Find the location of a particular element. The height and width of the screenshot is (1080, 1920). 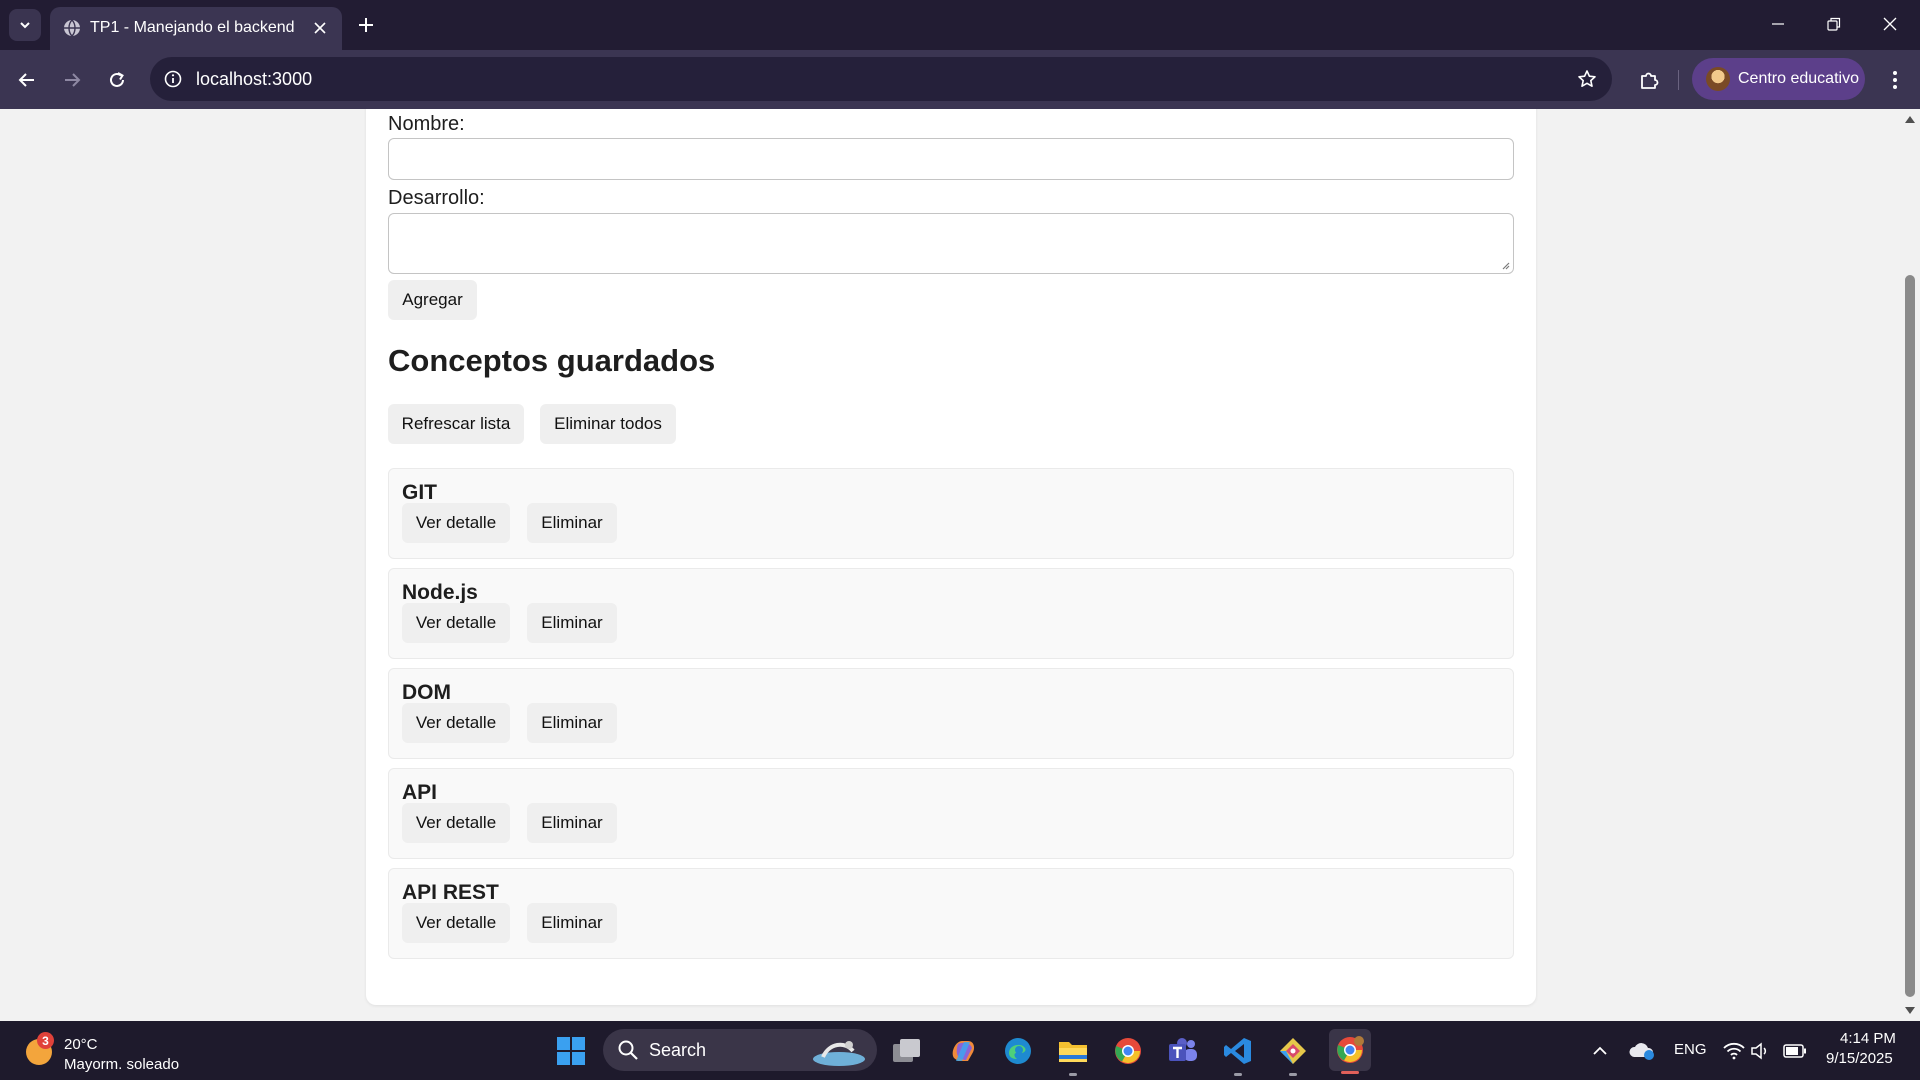

browser-toolbar: localhost:3000 Centro educativo is located at coordinates (960, 79).